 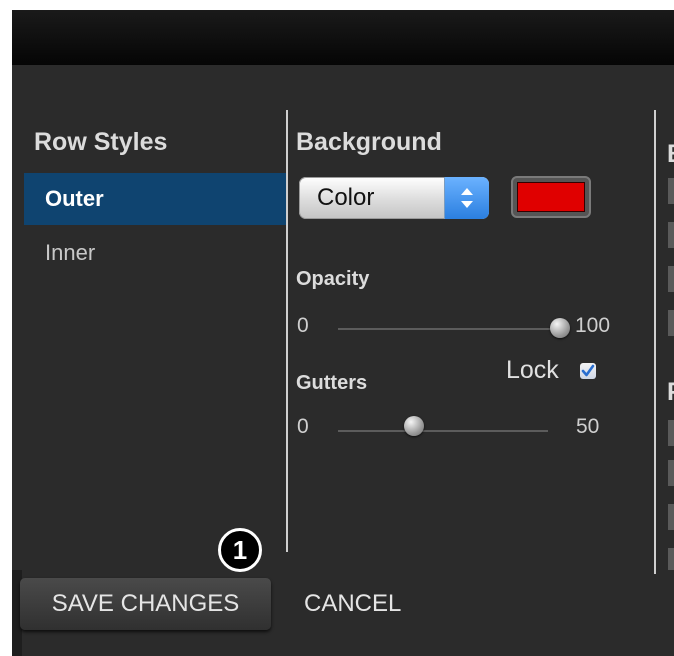 What do you see at coordinates (443, 431) in the screenshot?
I see `gutters-slider-track` at bounding box center [443, 431].